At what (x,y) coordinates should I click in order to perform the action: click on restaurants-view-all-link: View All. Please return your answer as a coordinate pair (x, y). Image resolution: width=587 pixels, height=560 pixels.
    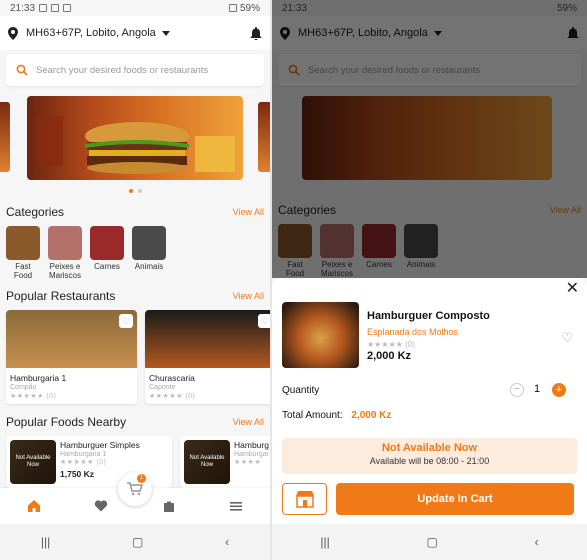
    Looking at the image, I should click on (248, 296).